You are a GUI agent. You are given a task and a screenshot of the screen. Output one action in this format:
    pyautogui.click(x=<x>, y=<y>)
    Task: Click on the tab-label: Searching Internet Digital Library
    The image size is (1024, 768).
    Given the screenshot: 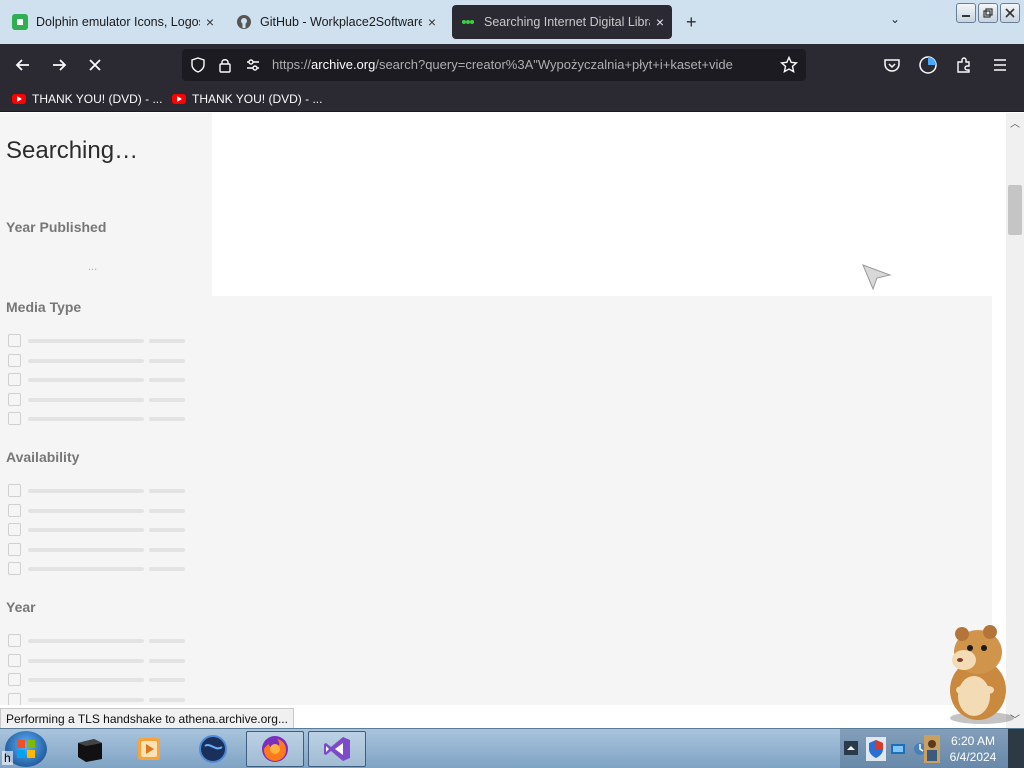 What is the action you would take?
    pyautogui.click(x=567, y=22)
    